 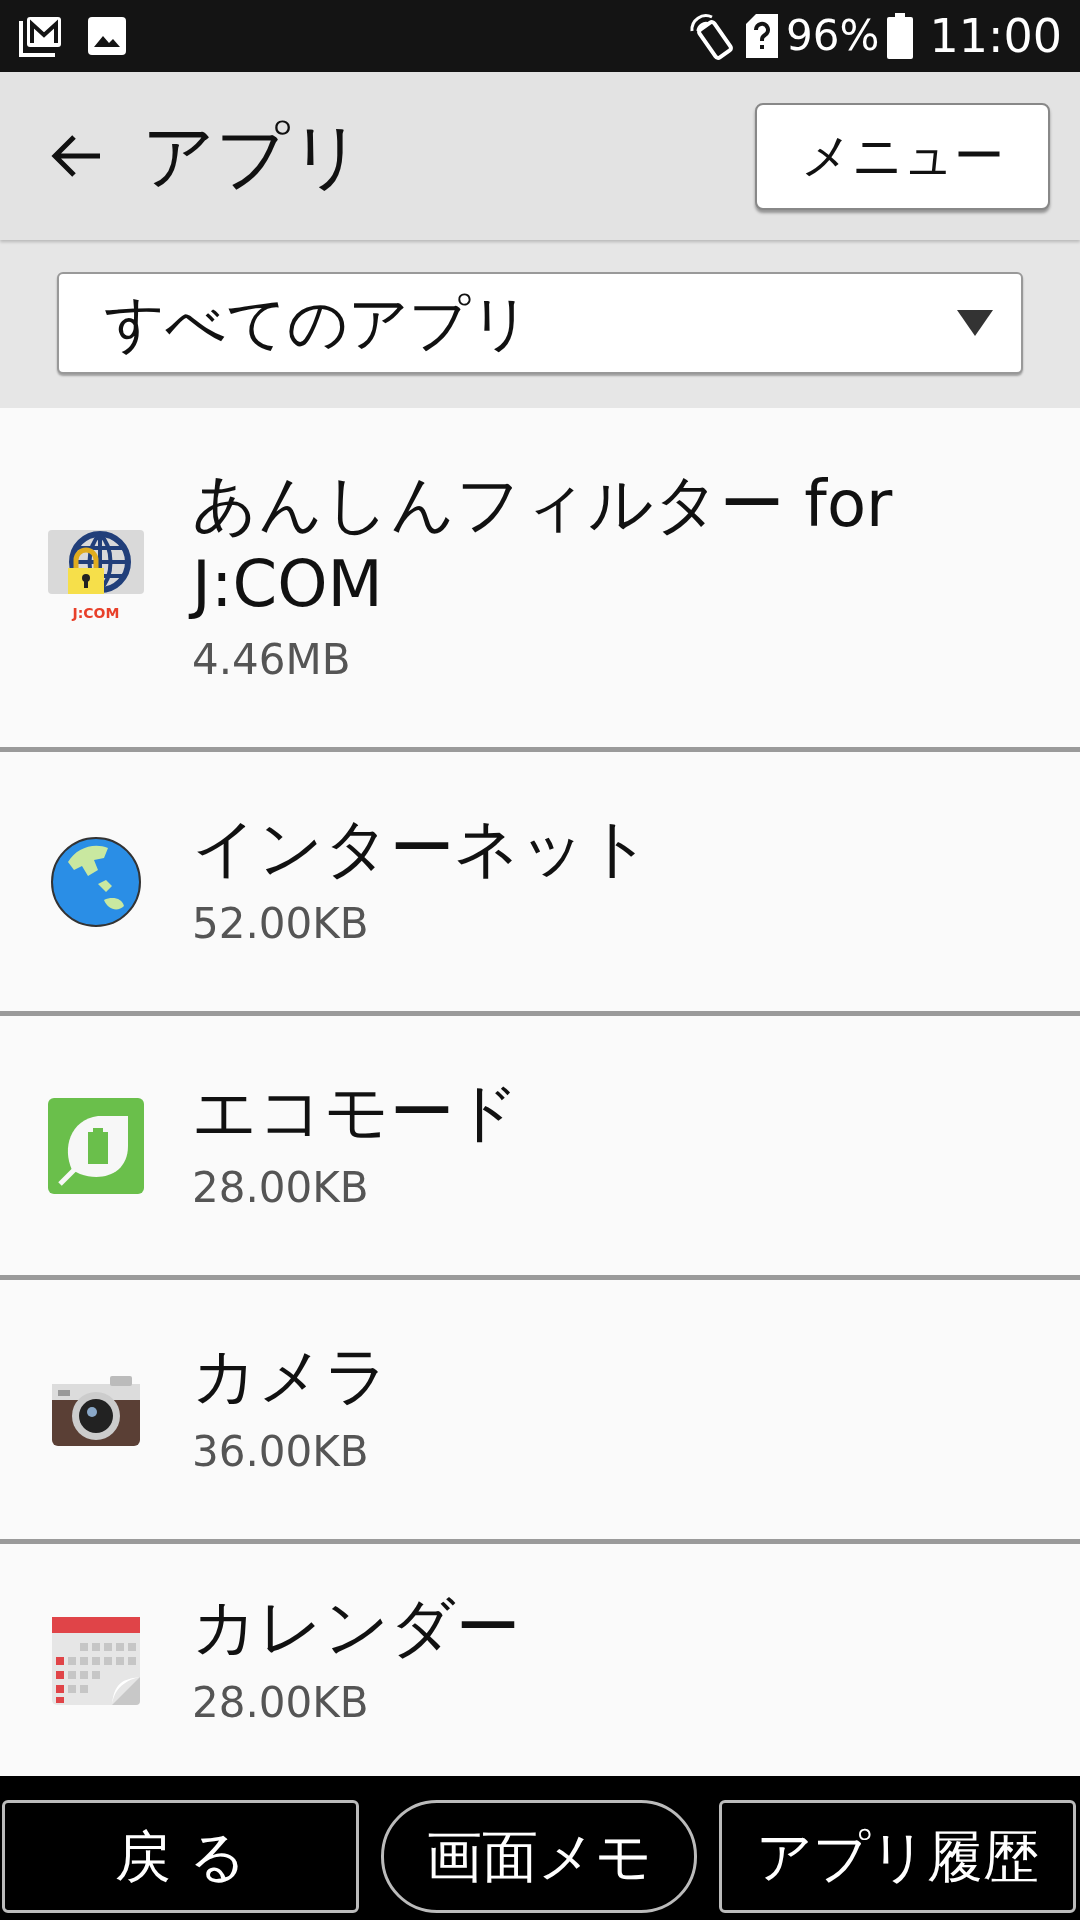 What do you see at coordinates (995, 36) in the screenshot?
I see `clock-time: 11:00` at bounding box center [995, 36].